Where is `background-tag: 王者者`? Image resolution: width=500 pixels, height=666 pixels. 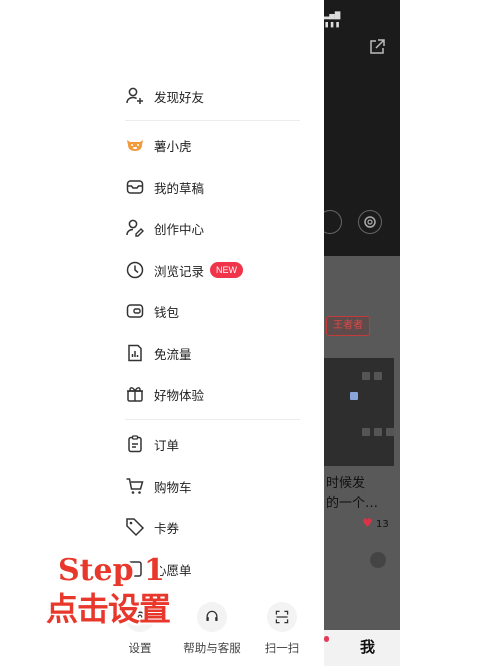
background-tag: 王者者 is located at coordinates (348, 326).